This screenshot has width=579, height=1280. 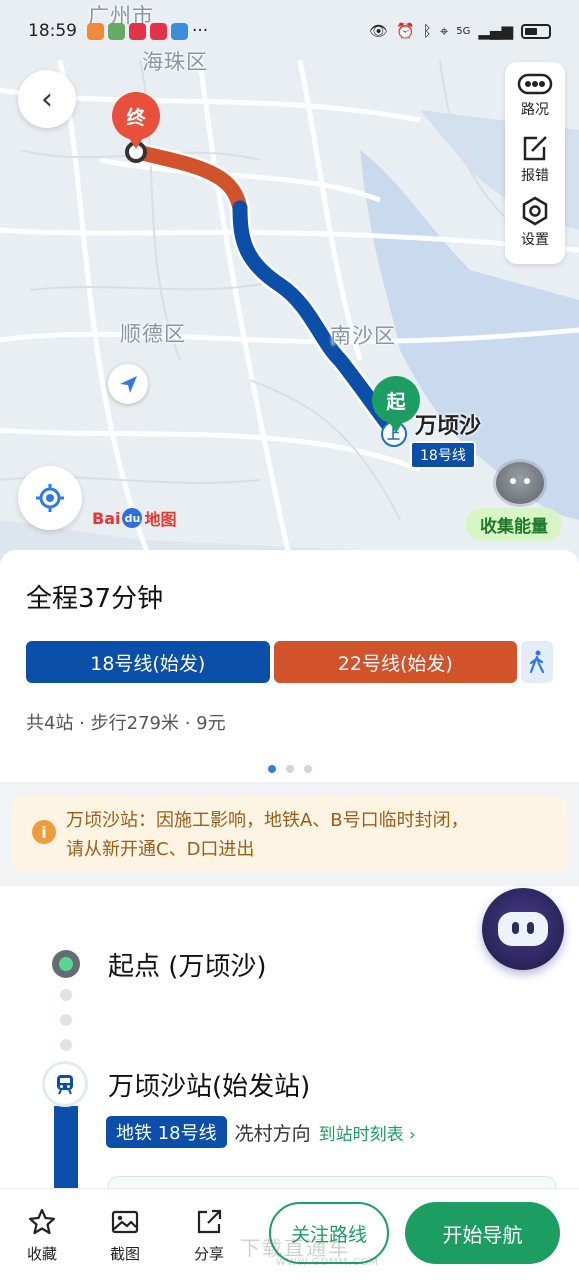 What do you see at coordinates (200, 31) in the screenshot?
I see `status-more: ···` at bounding box center [200, 31].